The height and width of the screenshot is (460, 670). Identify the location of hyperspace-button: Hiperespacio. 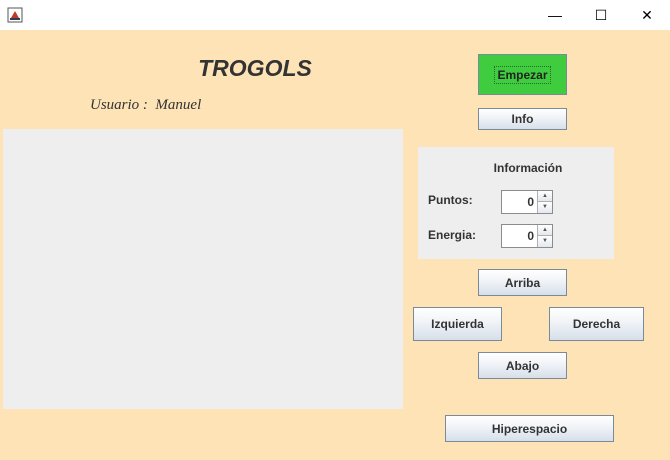
(529, 428).